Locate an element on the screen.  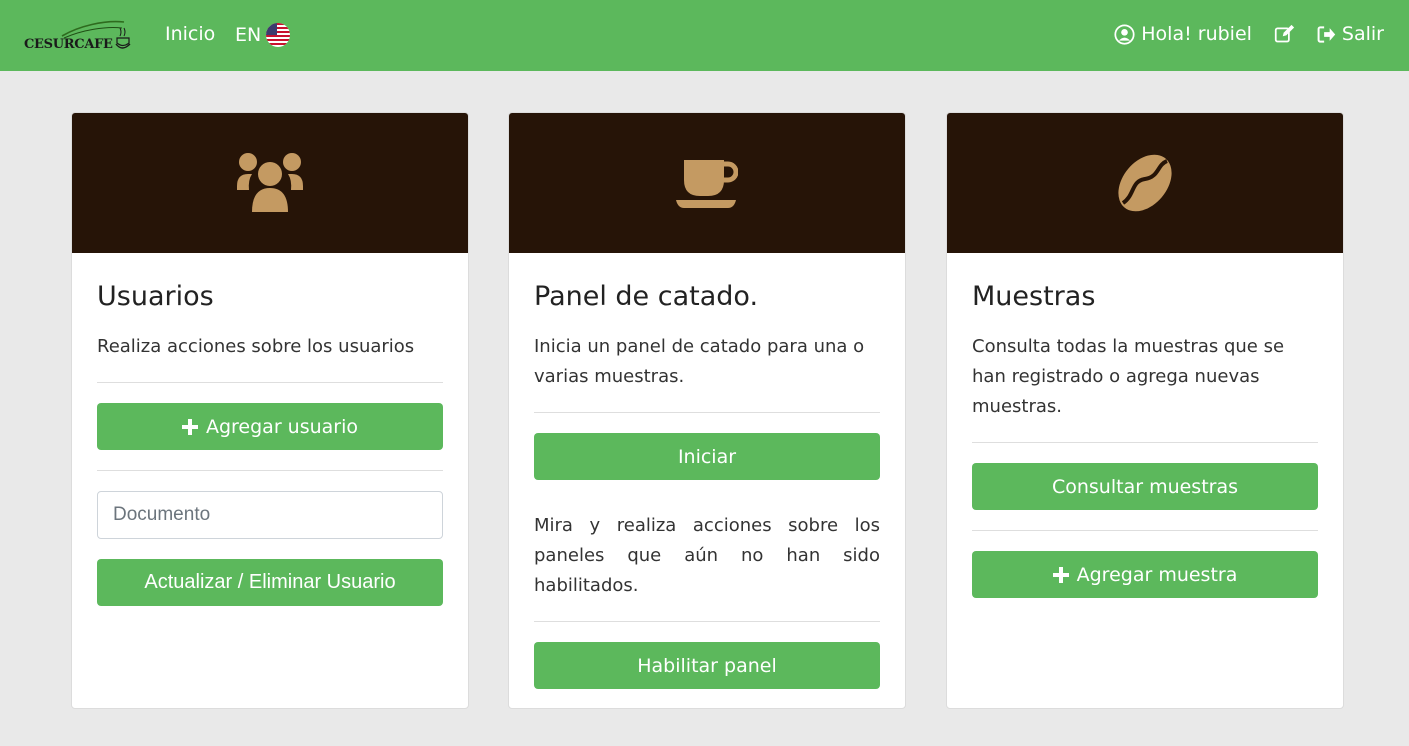
add-user-button: Agregar usuario is located at coordinates (270, 426).